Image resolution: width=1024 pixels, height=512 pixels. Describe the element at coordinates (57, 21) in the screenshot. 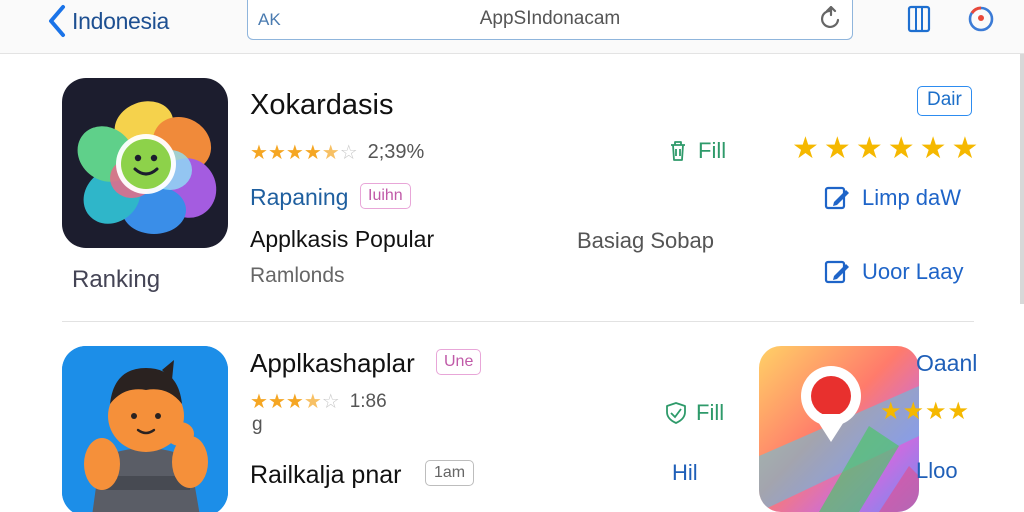

I see `chevron-left-icon` at that location.